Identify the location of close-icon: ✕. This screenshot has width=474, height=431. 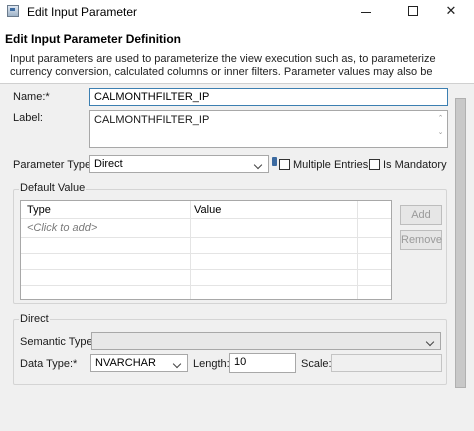
(451, 10).